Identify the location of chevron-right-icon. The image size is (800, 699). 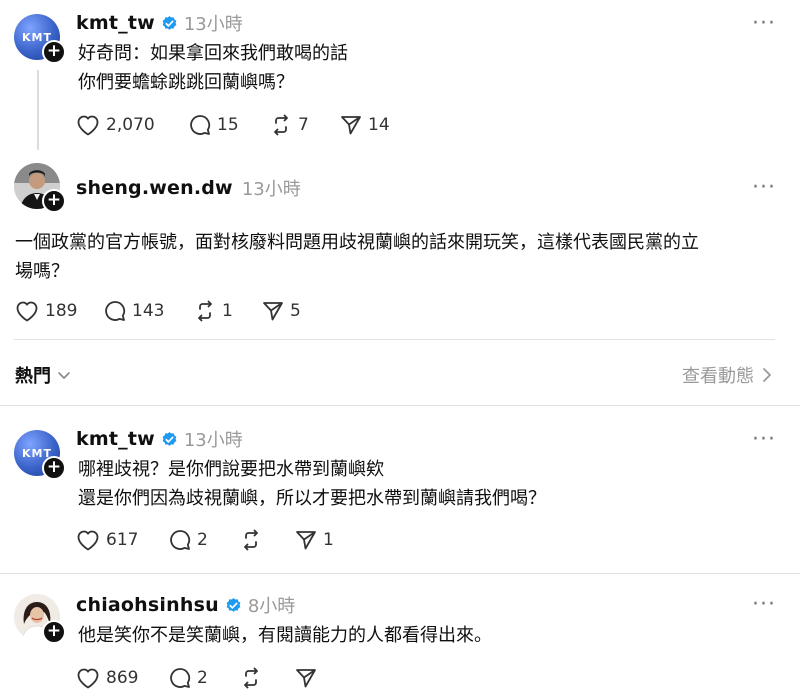
(767, 375).